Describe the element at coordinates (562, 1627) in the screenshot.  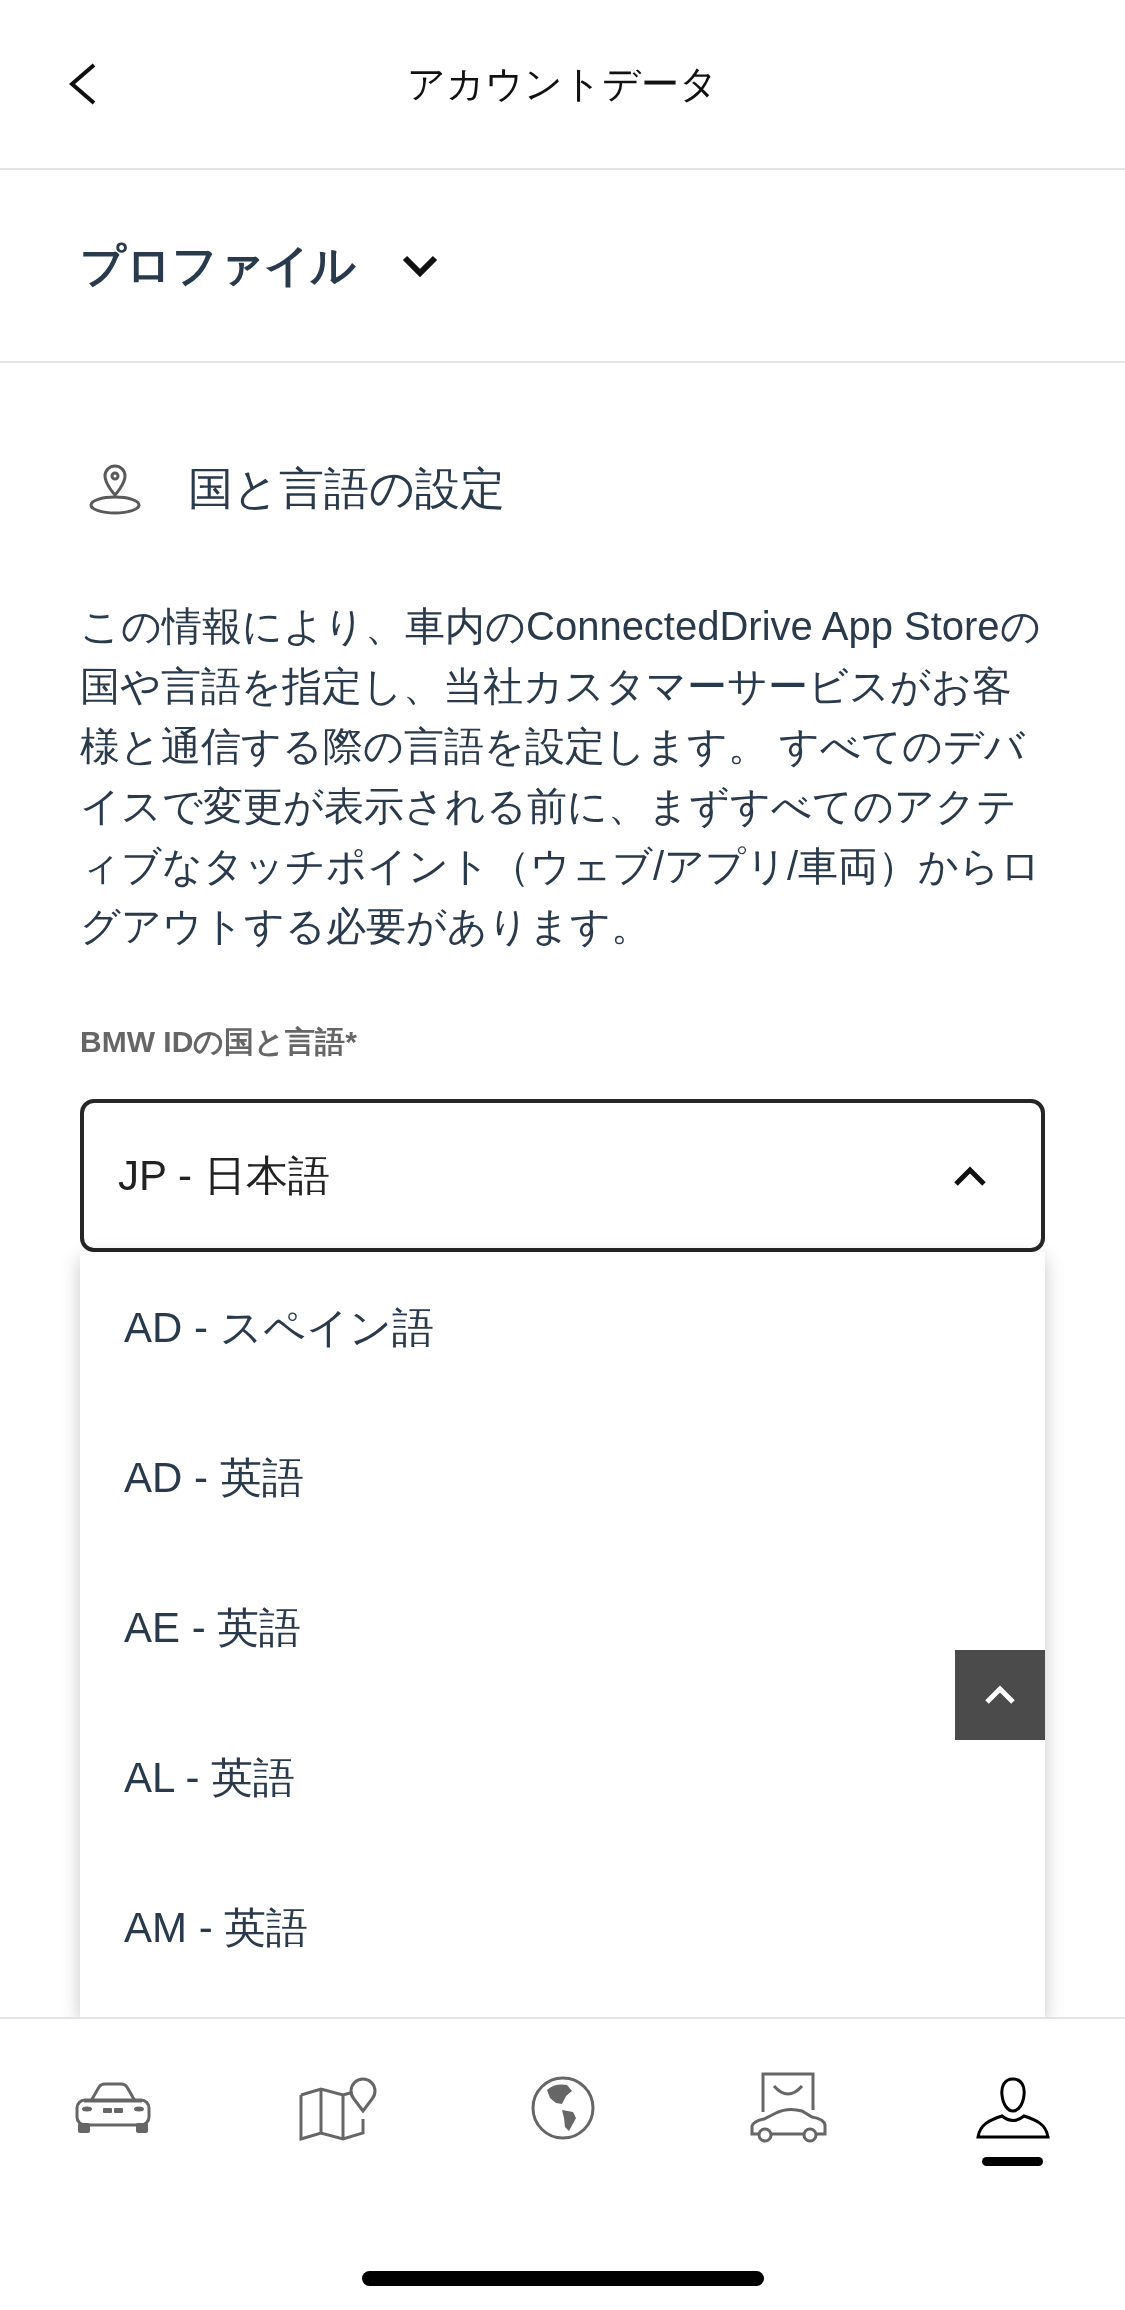
I see `dropdown-option: AE - 英語` at that location.